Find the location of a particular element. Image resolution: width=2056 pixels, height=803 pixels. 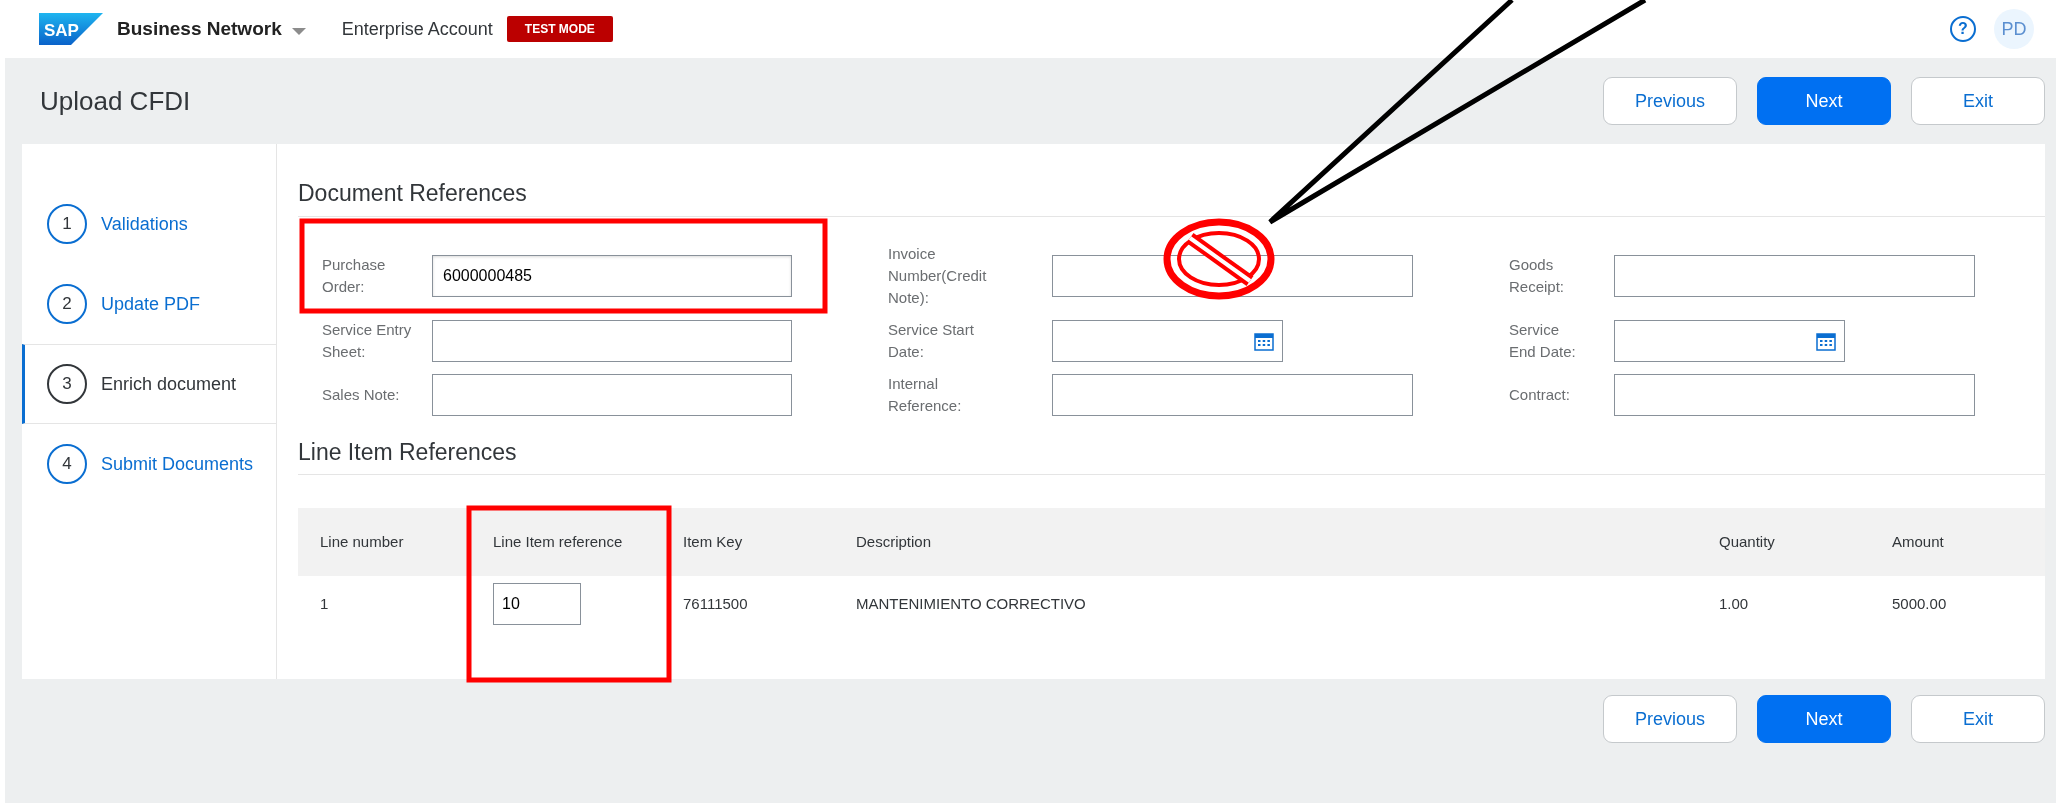

step-number: 2 is located at coordinates (67, 304).